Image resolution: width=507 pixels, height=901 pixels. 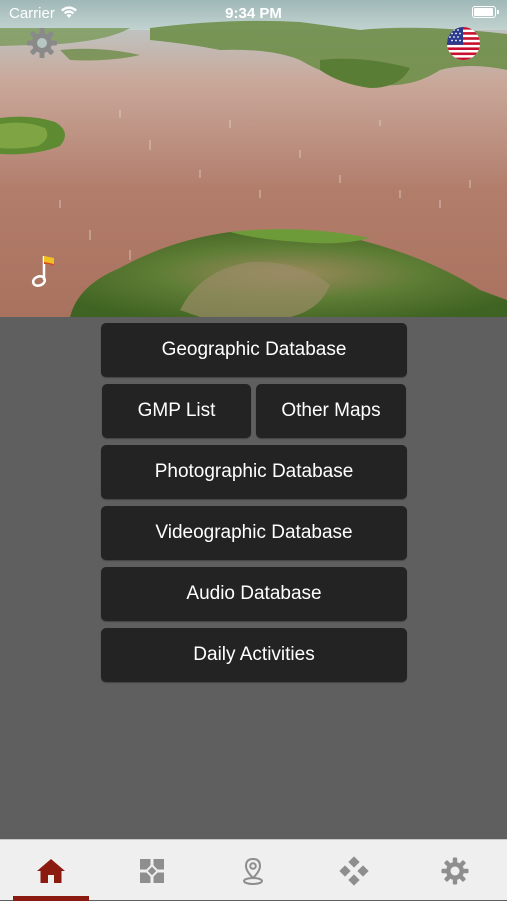 I want to click on tab-bar, so click(x=253, y=870).